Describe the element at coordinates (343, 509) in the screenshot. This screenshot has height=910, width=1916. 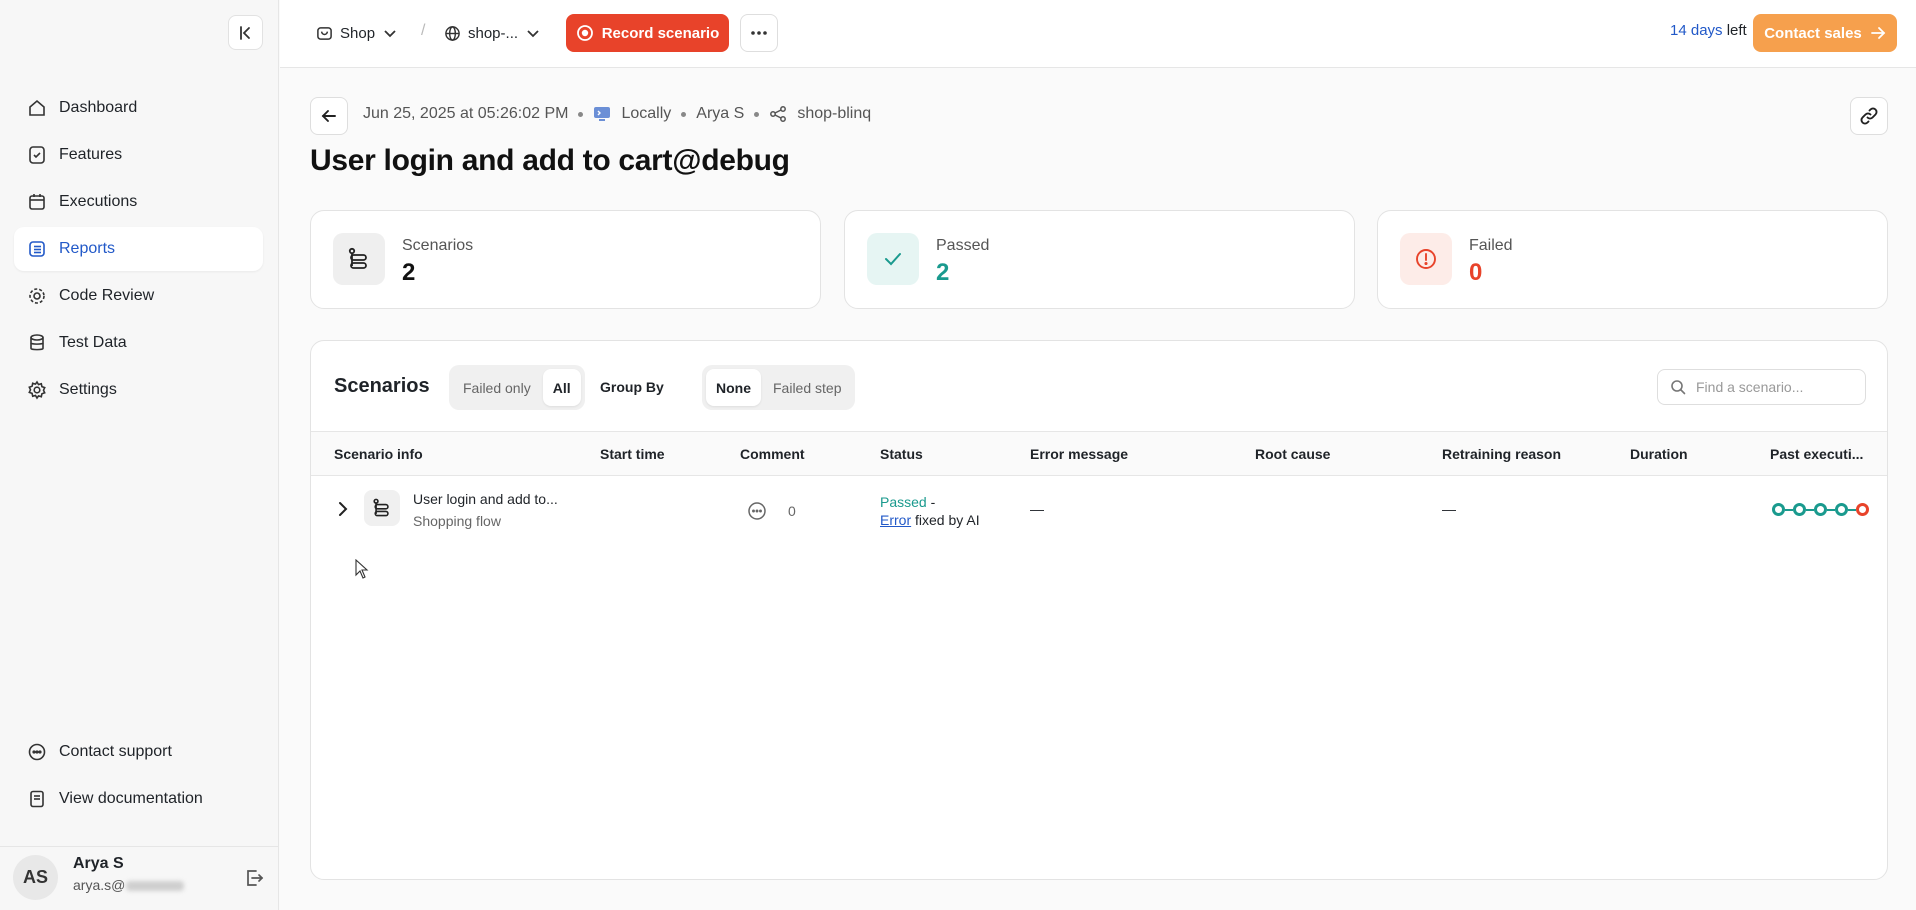
I see `expand-chevron-icon` at that location.